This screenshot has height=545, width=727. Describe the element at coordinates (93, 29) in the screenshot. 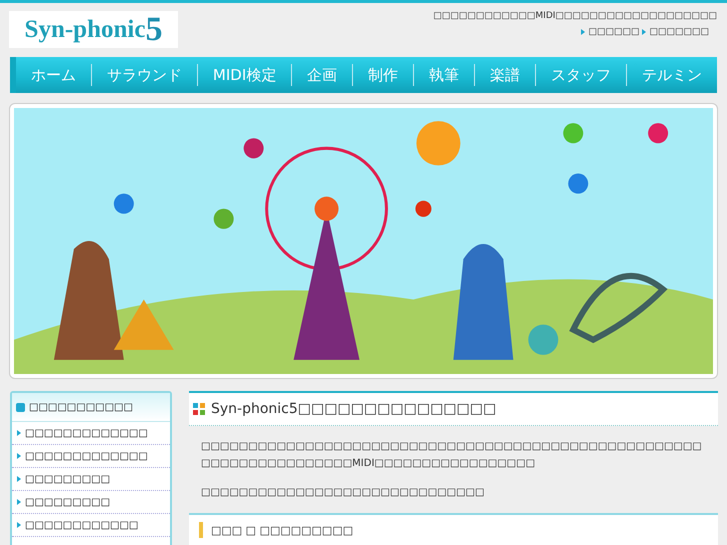

I see `site-logo: Syn-phonic5` at that location.